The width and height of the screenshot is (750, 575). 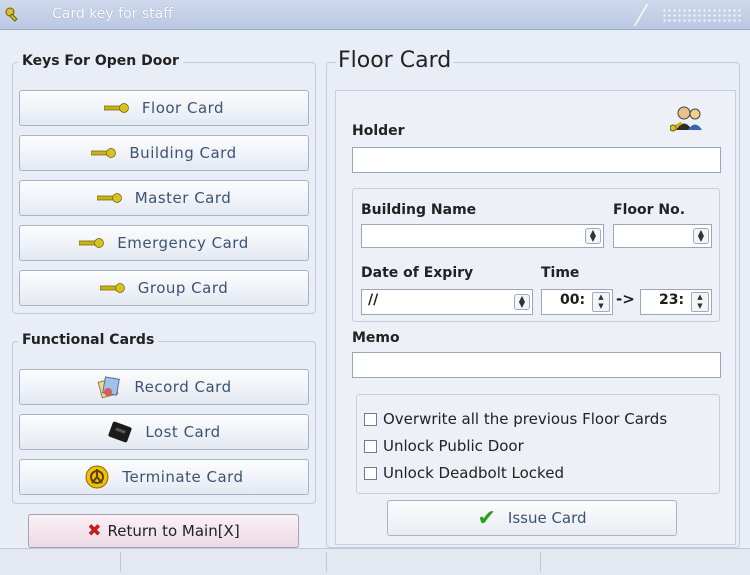 I want to click on time-to-value: 23:, so click(x=672, y=300).